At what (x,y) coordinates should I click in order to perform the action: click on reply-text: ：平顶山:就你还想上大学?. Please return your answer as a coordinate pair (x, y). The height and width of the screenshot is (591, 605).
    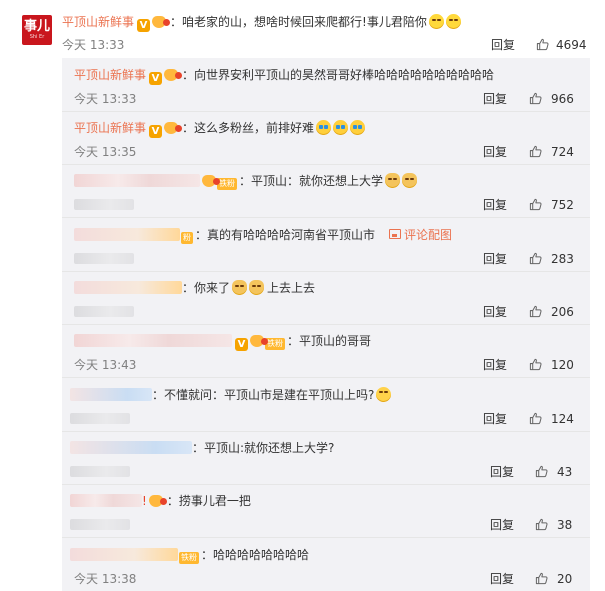
    Looking at the image, I should click on (263, 448).